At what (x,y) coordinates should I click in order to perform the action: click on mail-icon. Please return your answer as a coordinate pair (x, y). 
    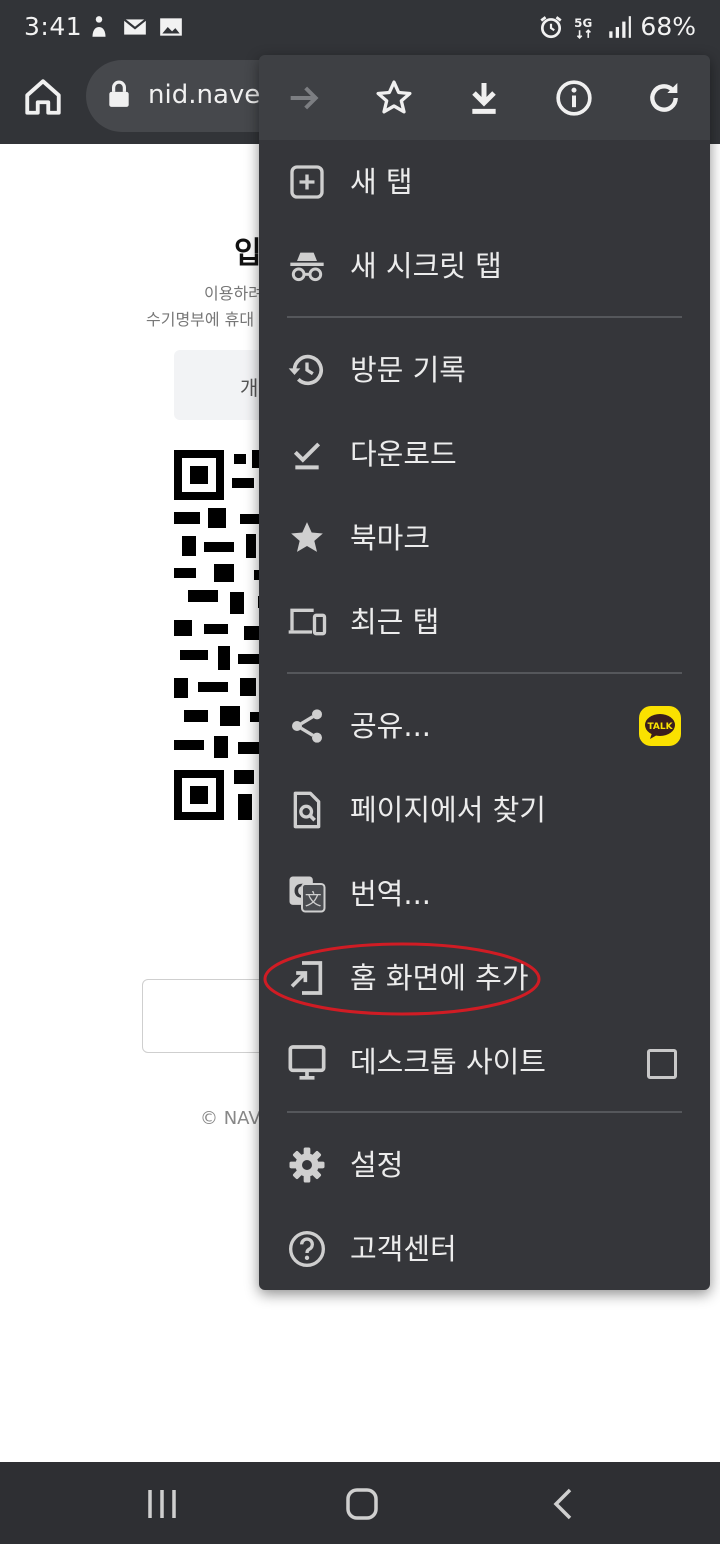
    Looking at the image, I should click on (135, 26).